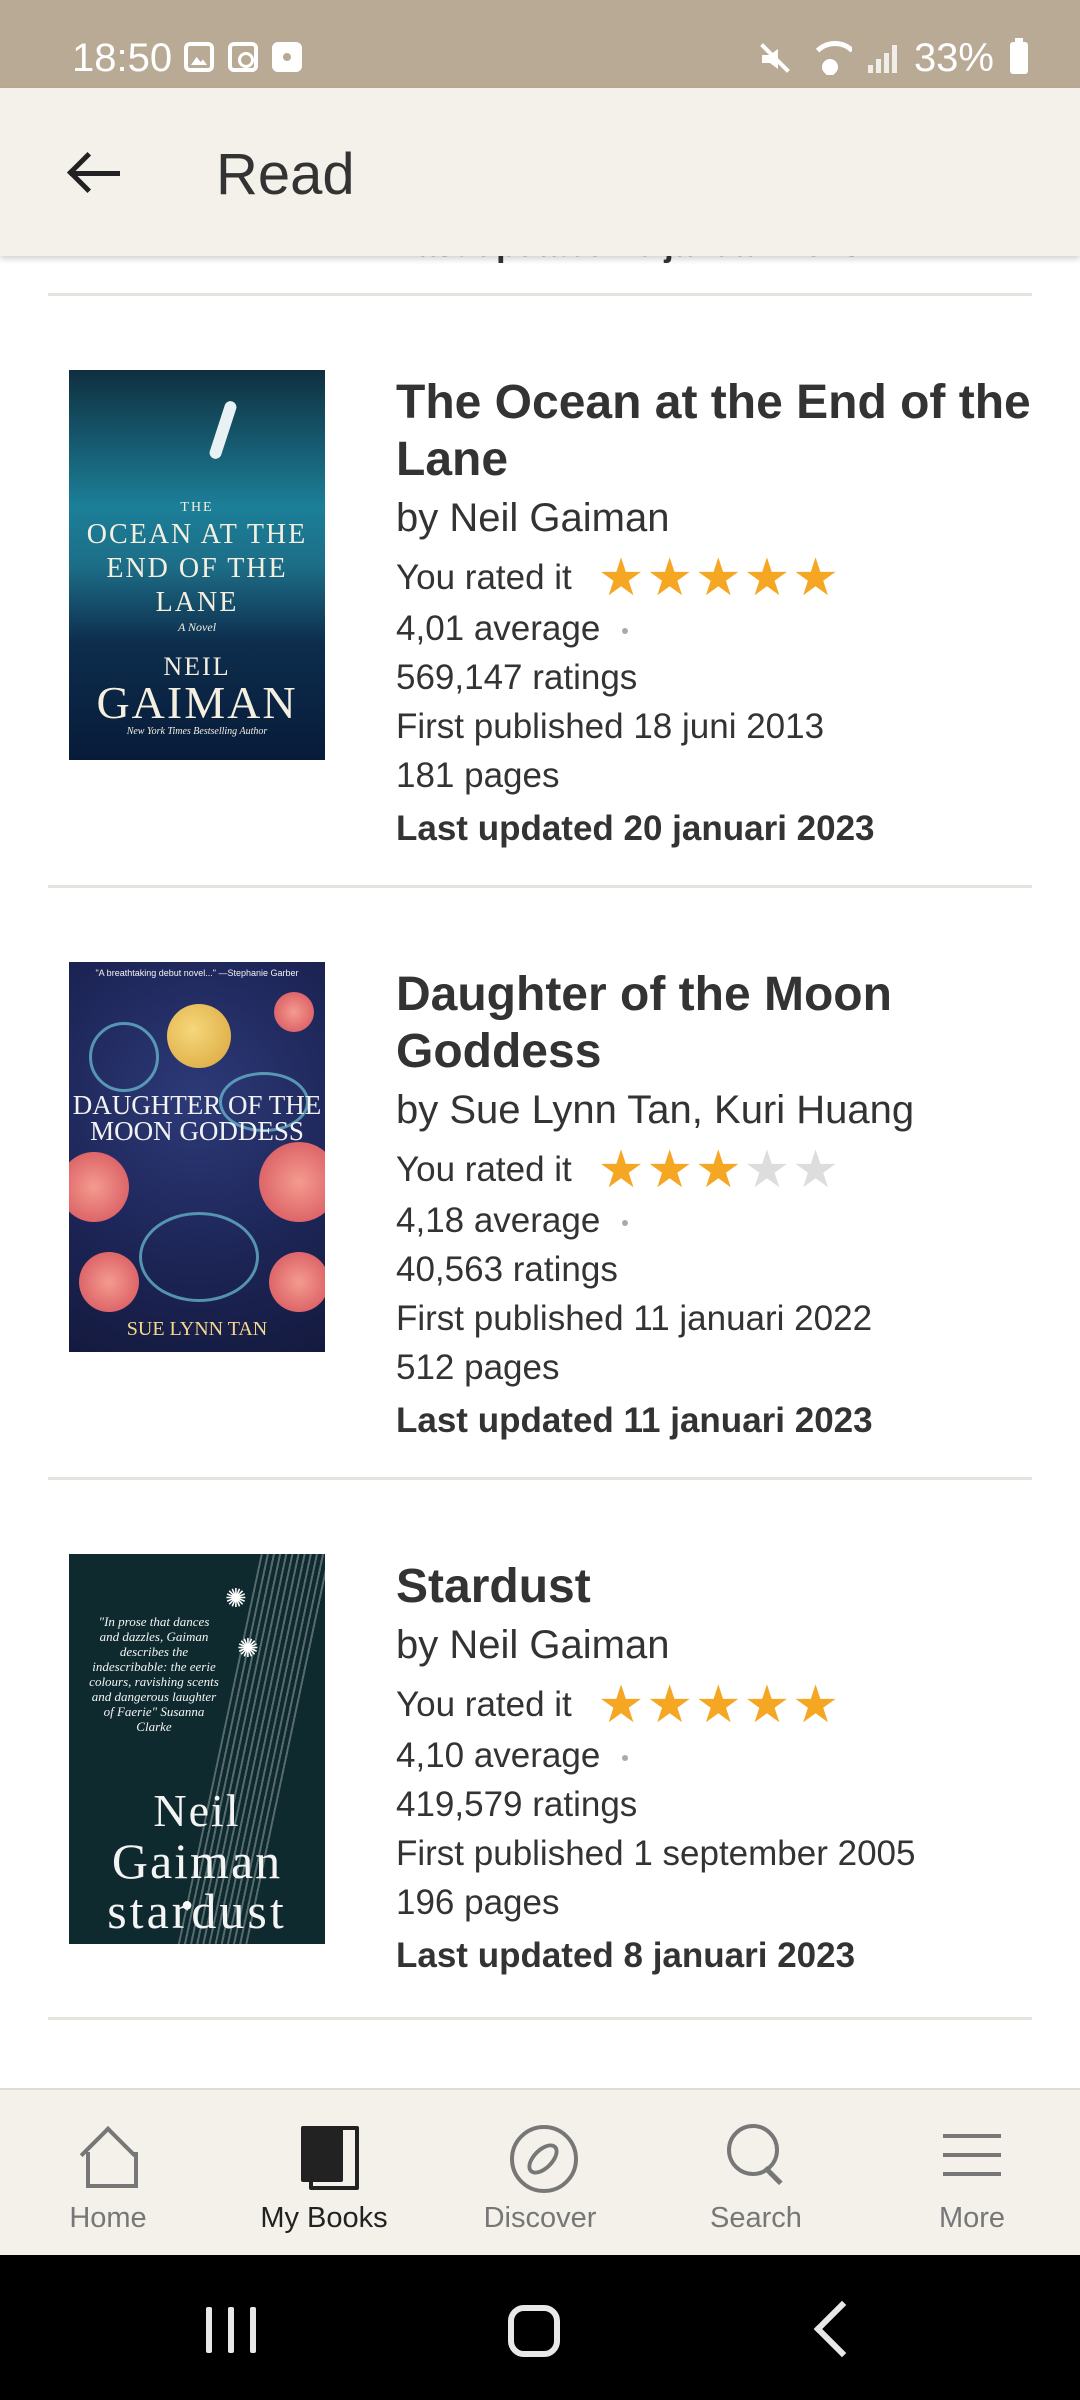  I want to click on page-count: 512 pages, so click(478, 1367).